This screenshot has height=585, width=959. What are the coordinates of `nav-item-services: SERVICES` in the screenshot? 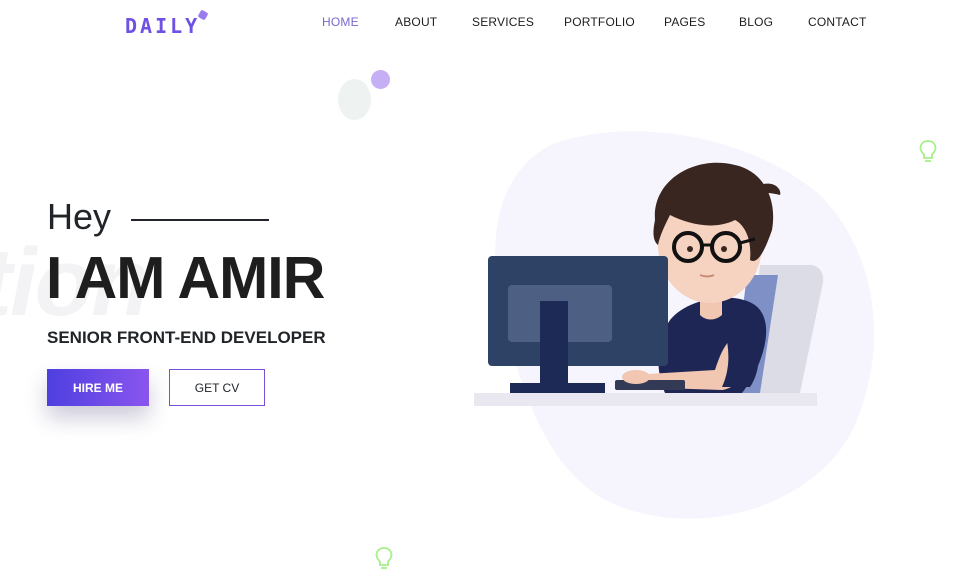 It's located at (503, 22).